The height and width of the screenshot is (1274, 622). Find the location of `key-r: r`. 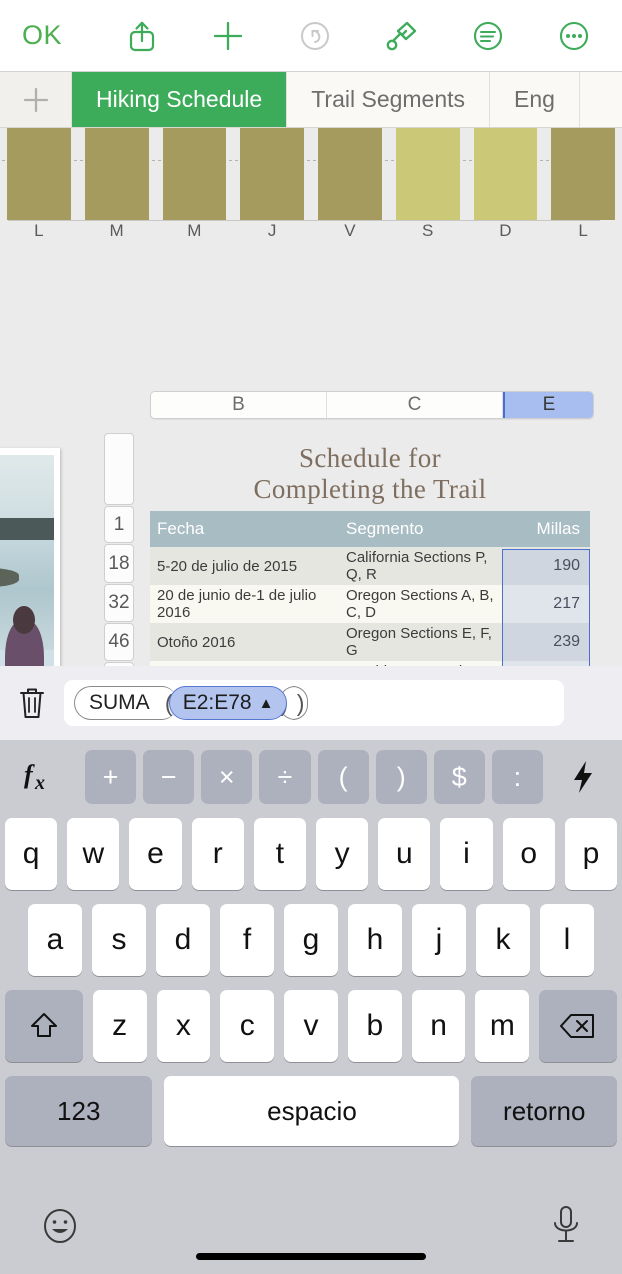

key-r: r is located at coordinates (217, 854).